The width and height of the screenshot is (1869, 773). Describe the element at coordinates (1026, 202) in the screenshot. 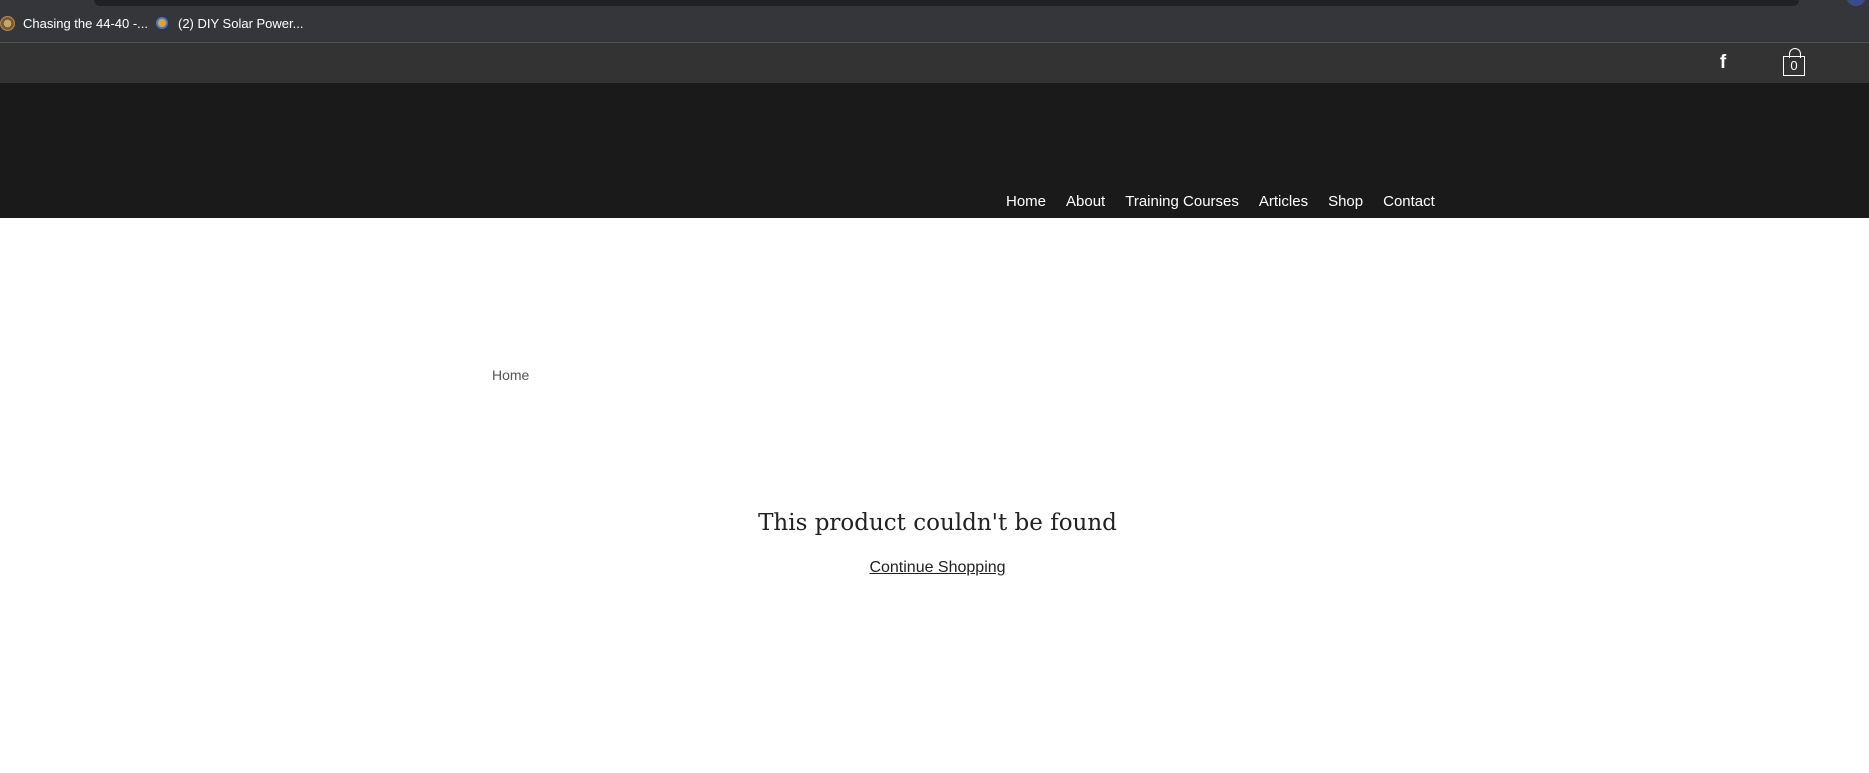

I see `nav-item-home: Home` at that location.